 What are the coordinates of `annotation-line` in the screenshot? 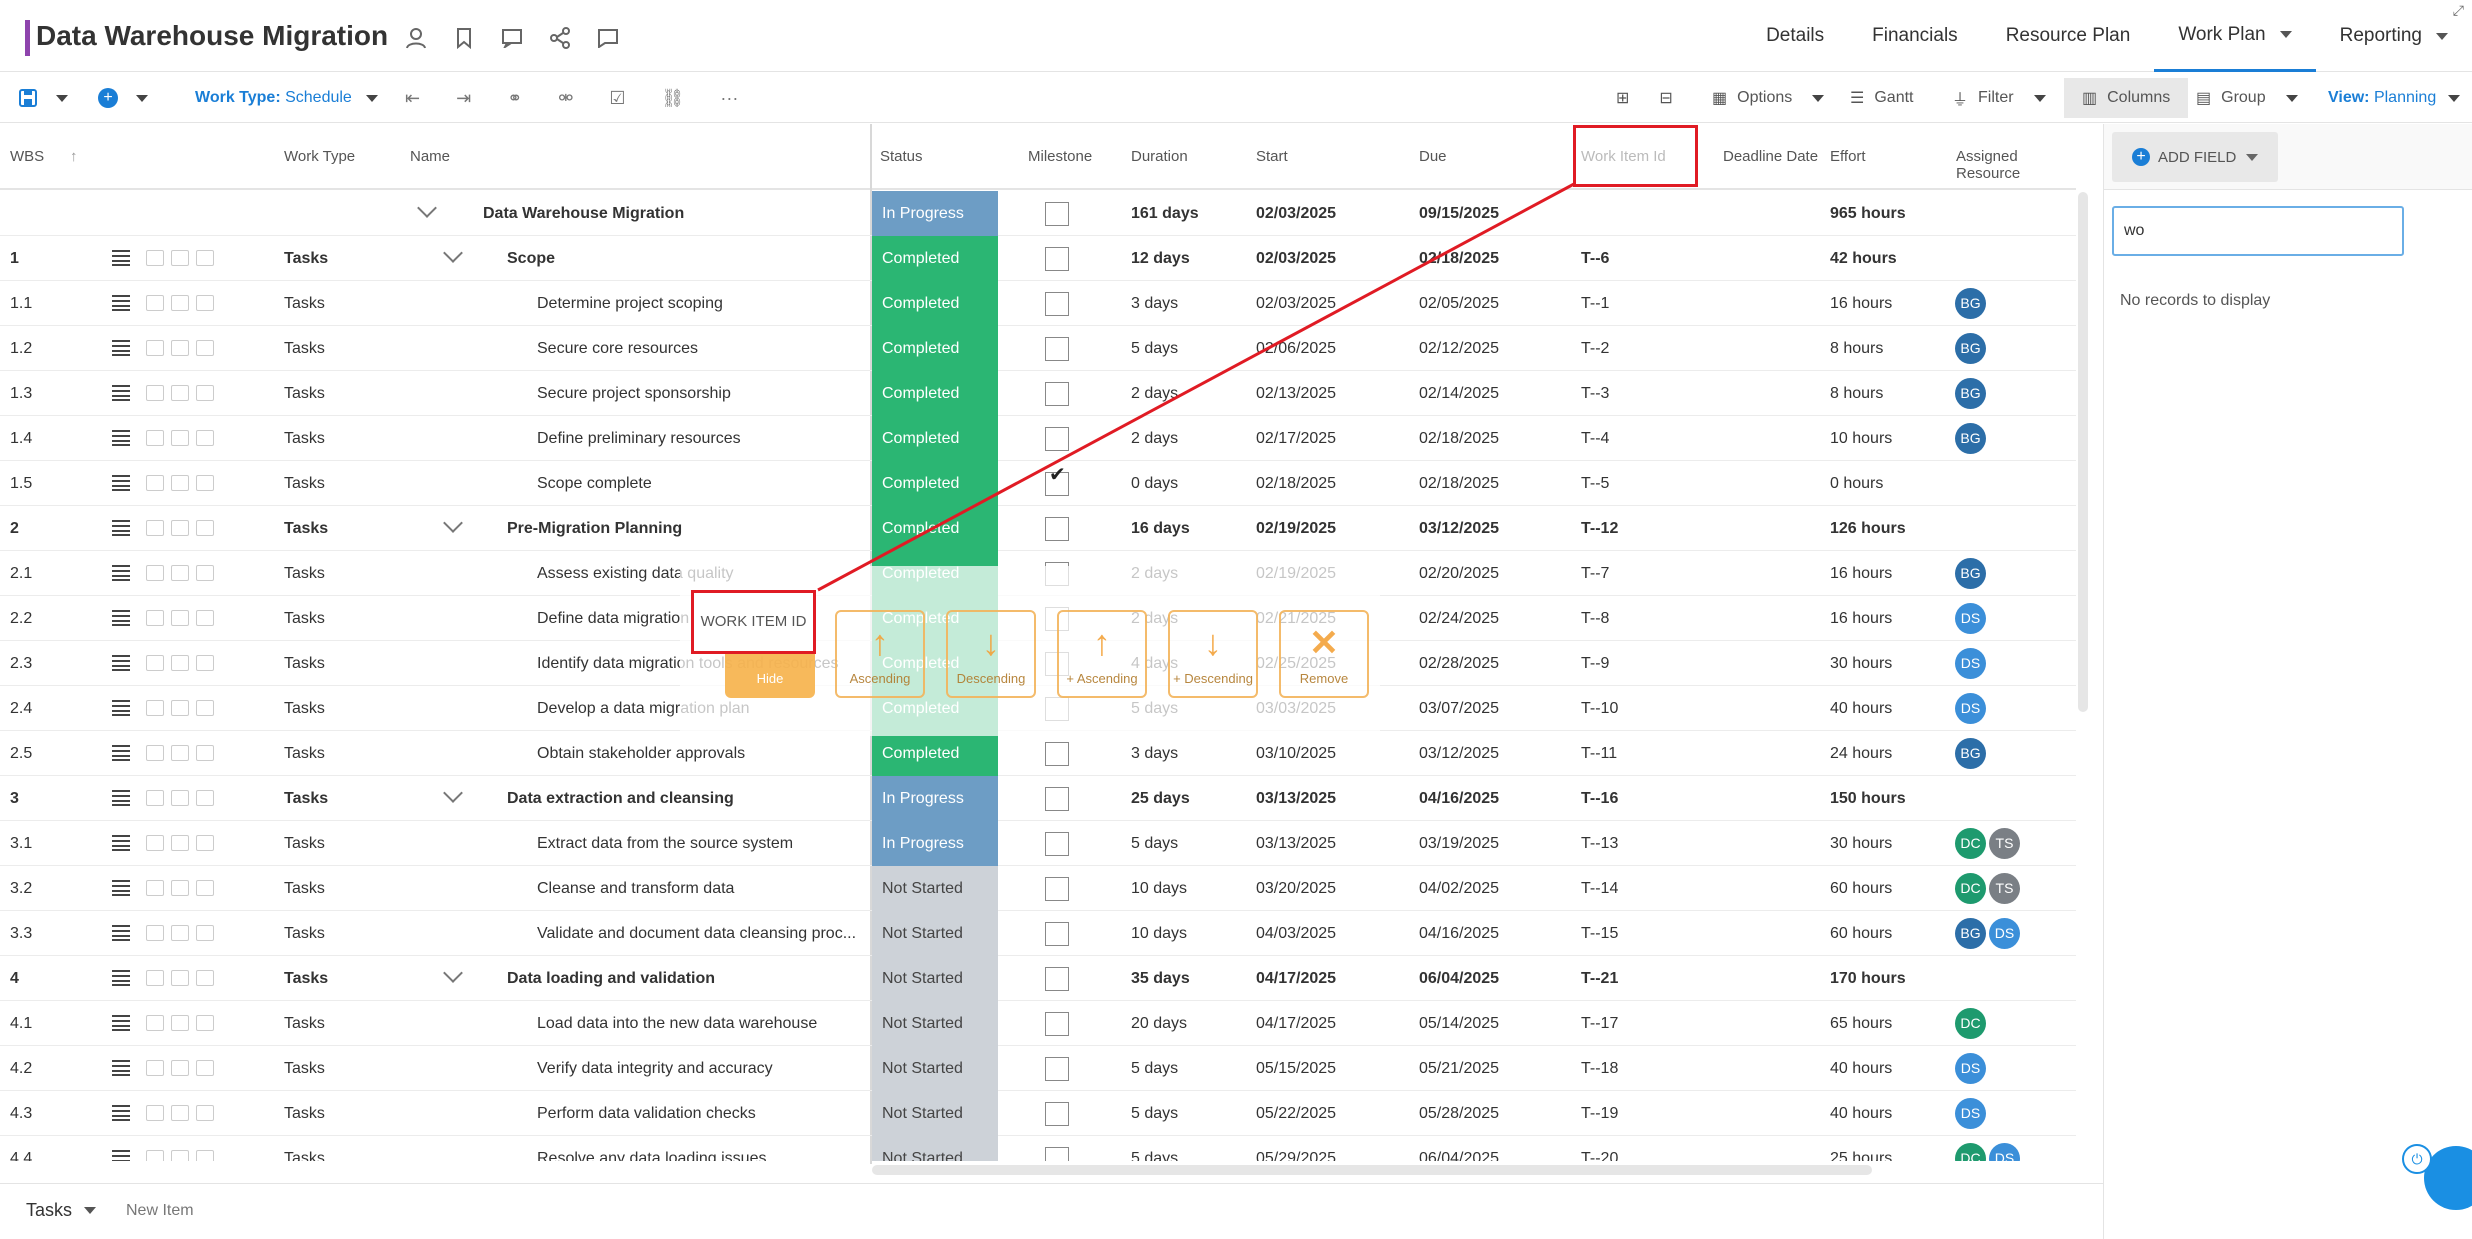 It's located at (1196, 387).